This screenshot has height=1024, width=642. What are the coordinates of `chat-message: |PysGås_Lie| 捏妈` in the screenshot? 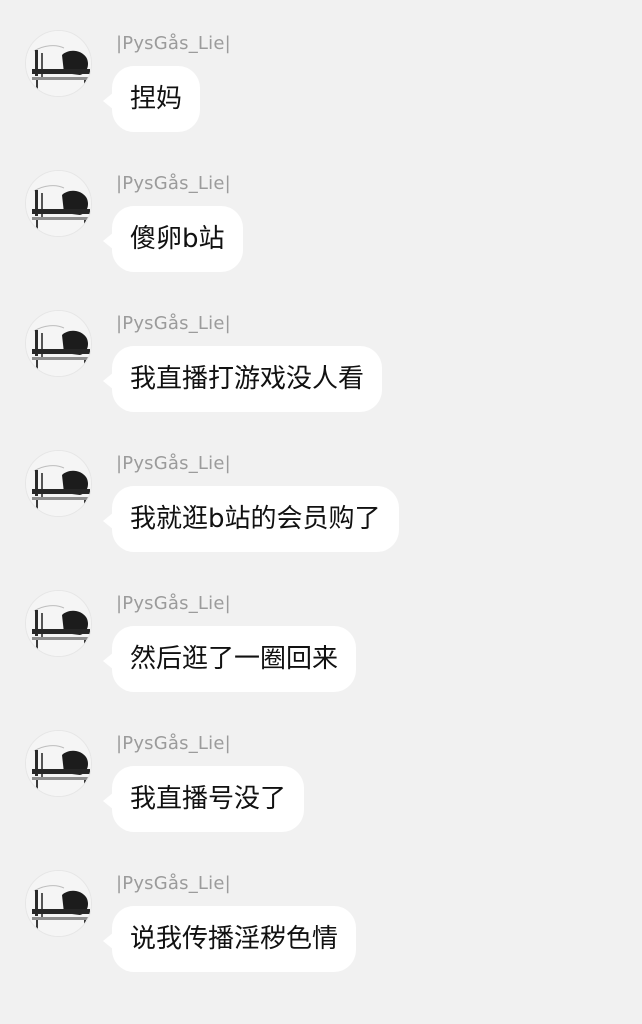 It's located at (321, 90).